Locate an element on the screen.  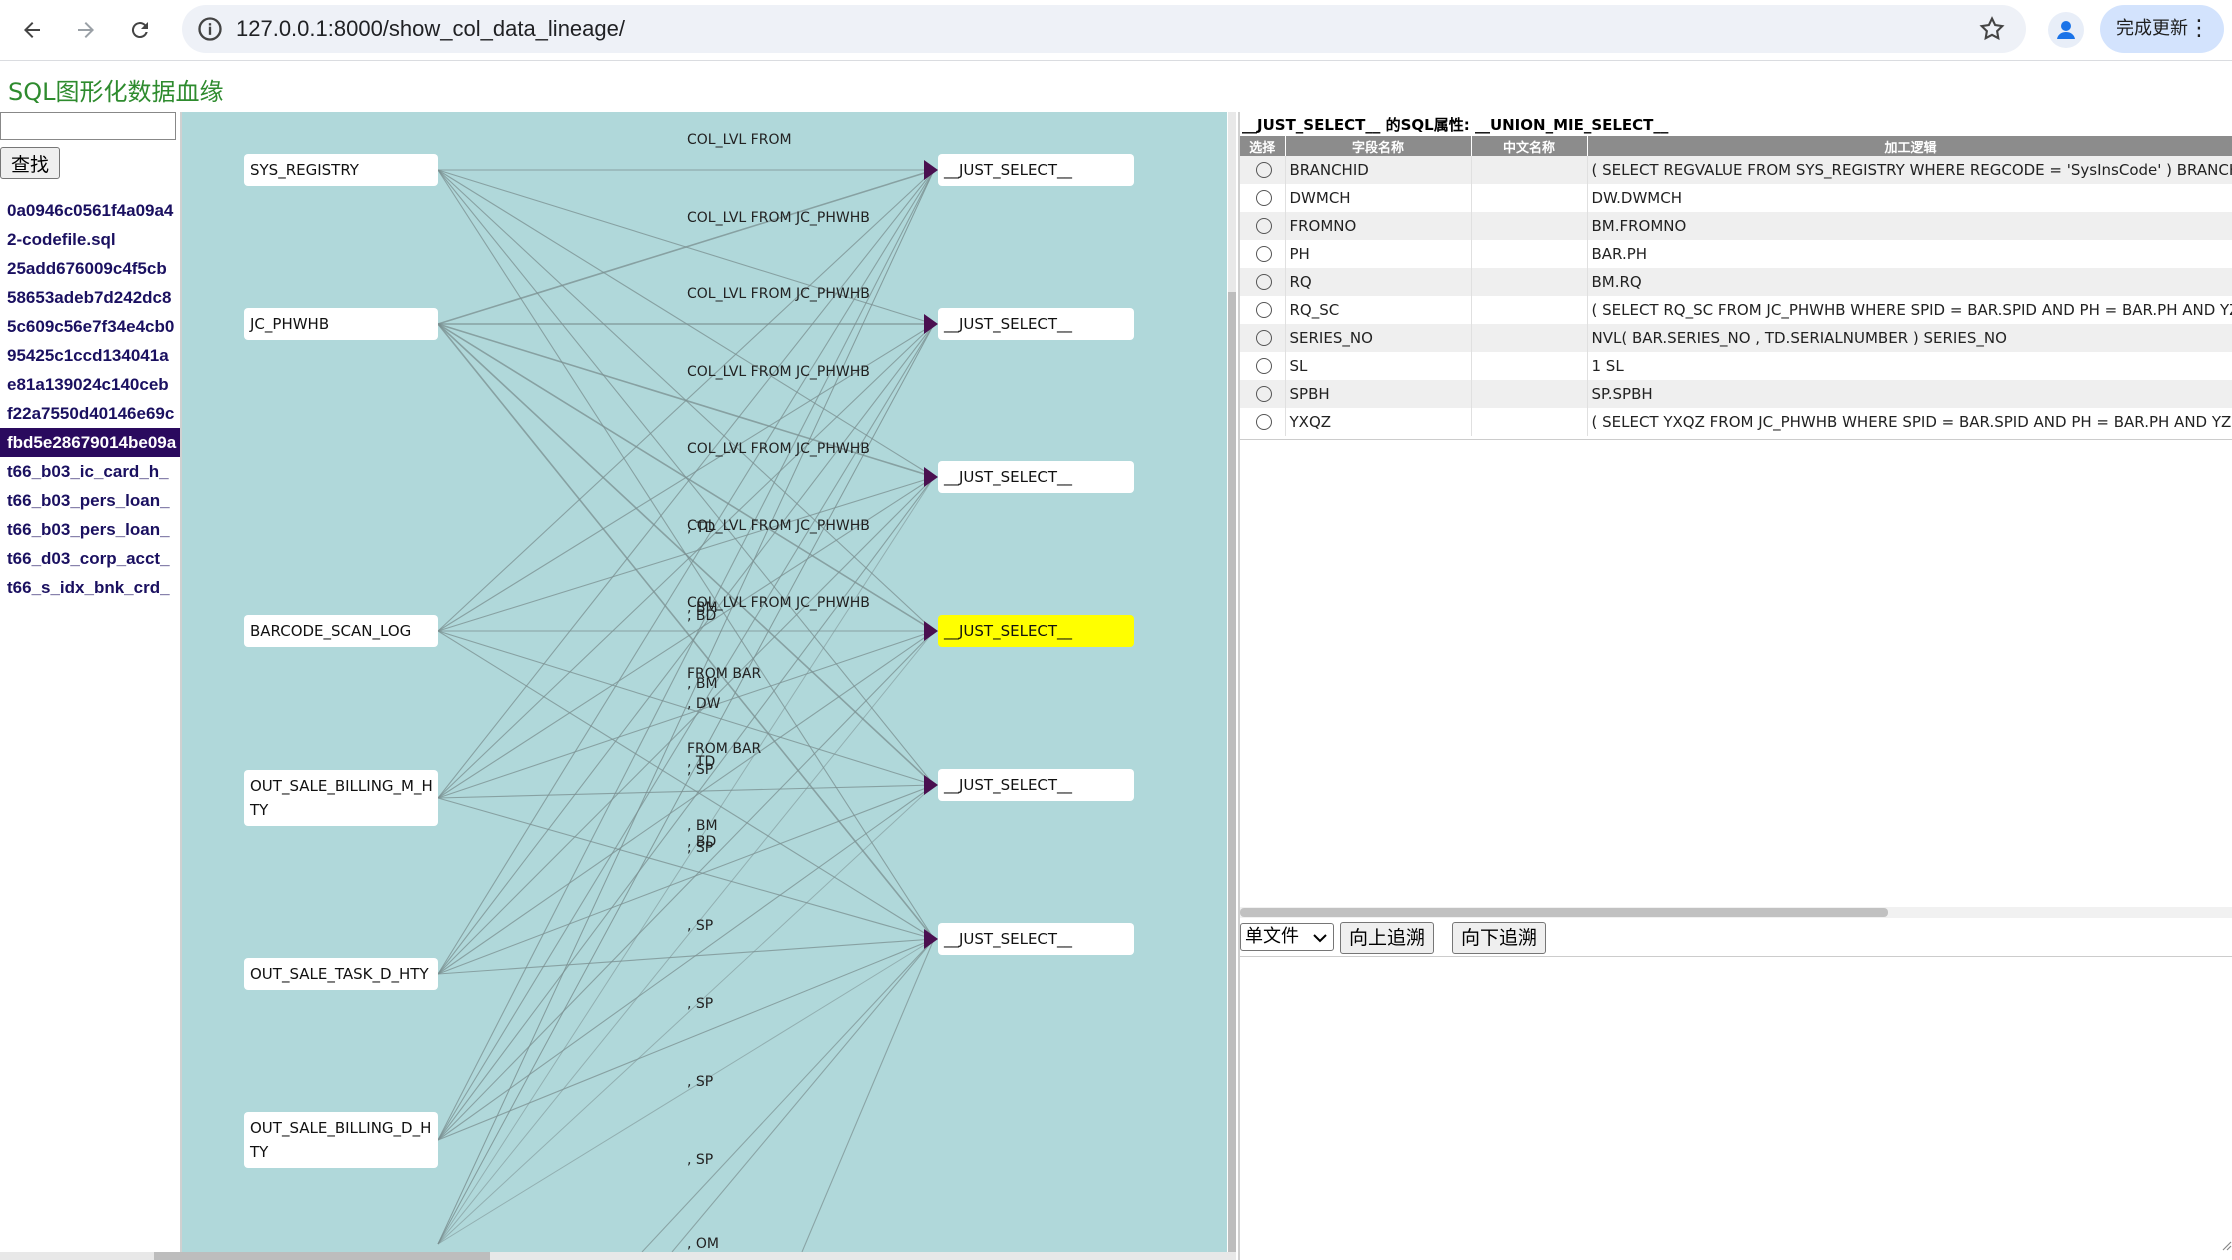
table-row: SL 1 SL is located at coordinates (1736, 366).